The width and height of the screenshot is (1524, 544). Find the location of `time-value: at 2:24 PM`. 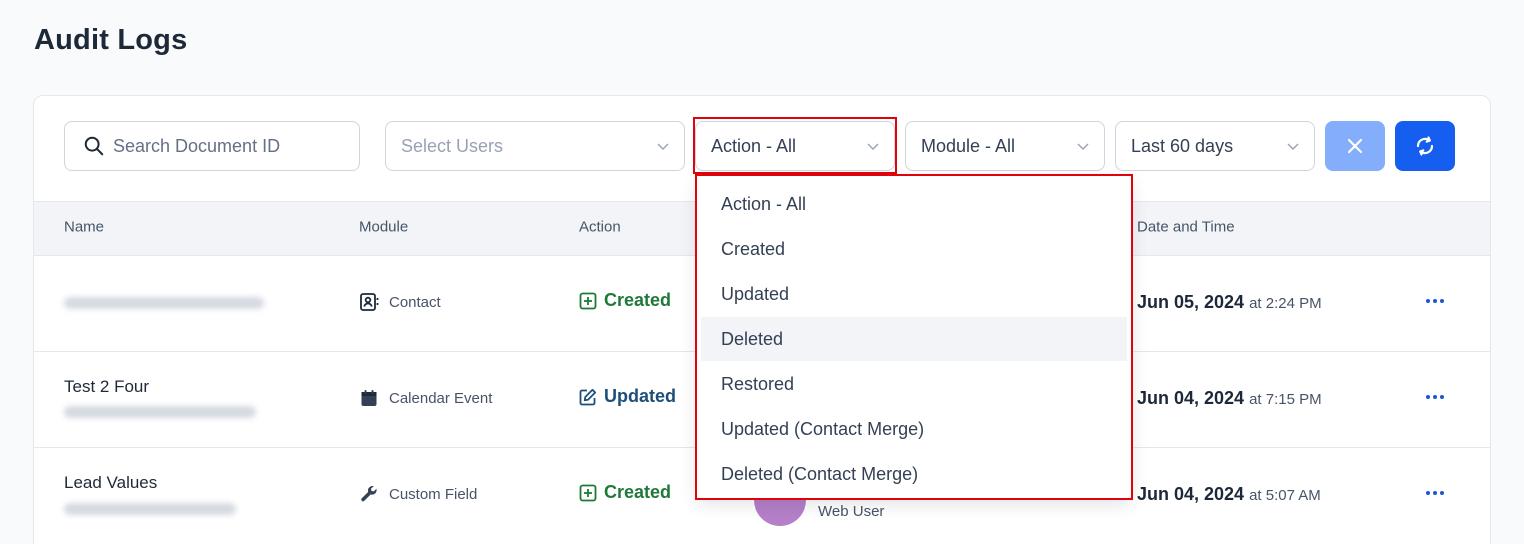

time-value: at 2:24 PM is located at coordinates (1285, 303).